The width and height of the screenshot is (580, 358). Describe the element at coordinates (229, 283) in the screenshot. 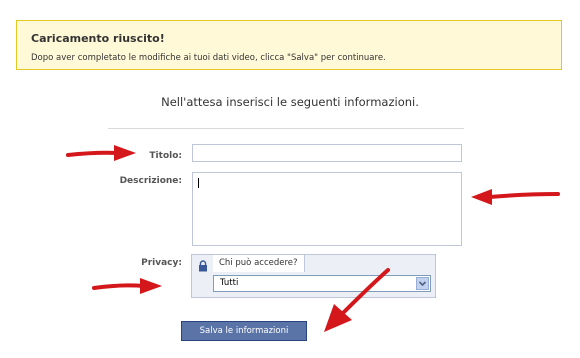

I see `privacy-selected-value: Tutti` at that location.